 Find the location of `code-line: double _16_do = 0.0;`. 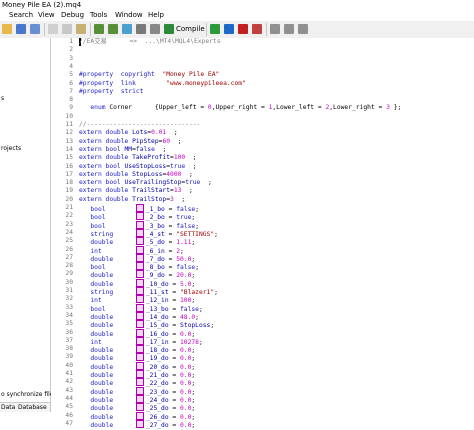

code-line: double _16_do = 0.0; is located at coordinates (137, 333).